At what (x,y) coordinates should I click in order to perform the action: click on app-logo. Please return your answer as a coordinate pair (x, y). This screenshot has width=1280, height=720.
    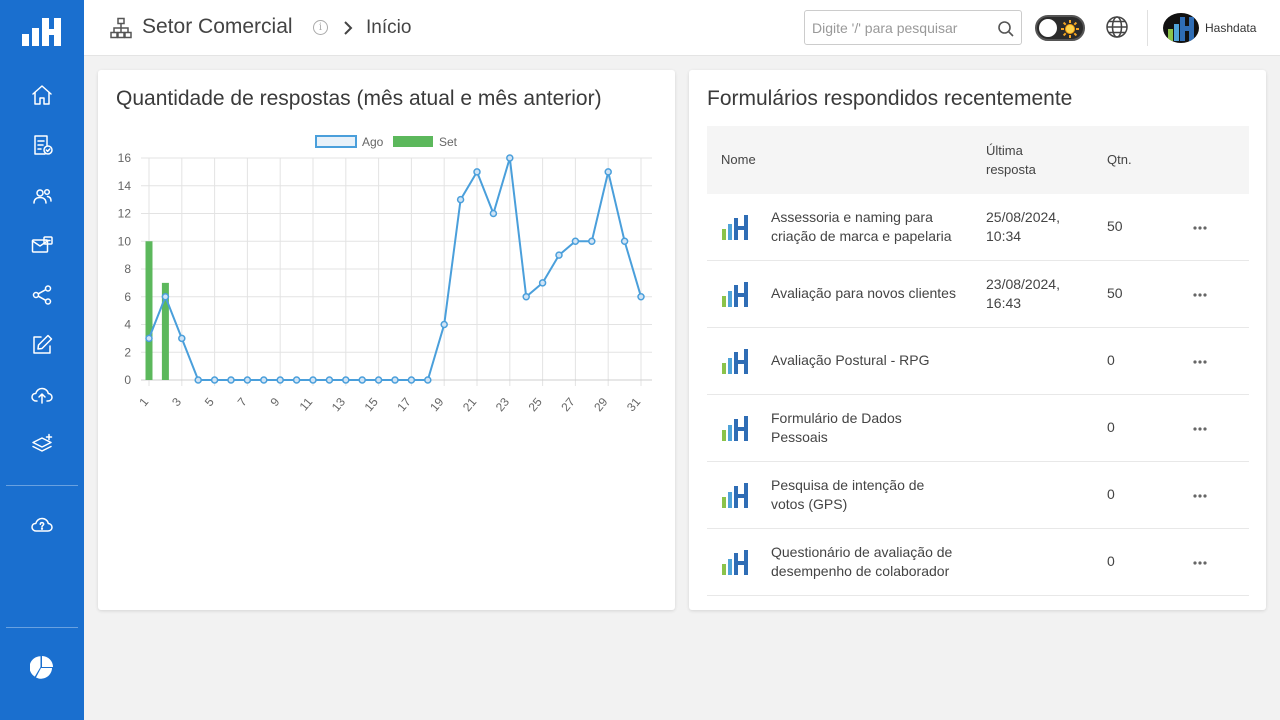
    Looking at the image, I should click on (42, 31).